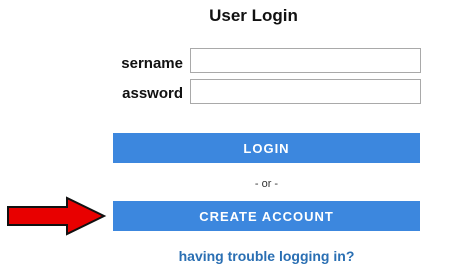  What do you see at coordinates (152, 63) in the screenshot?
I see `username-label: sername` at bounding box center [152, 63].